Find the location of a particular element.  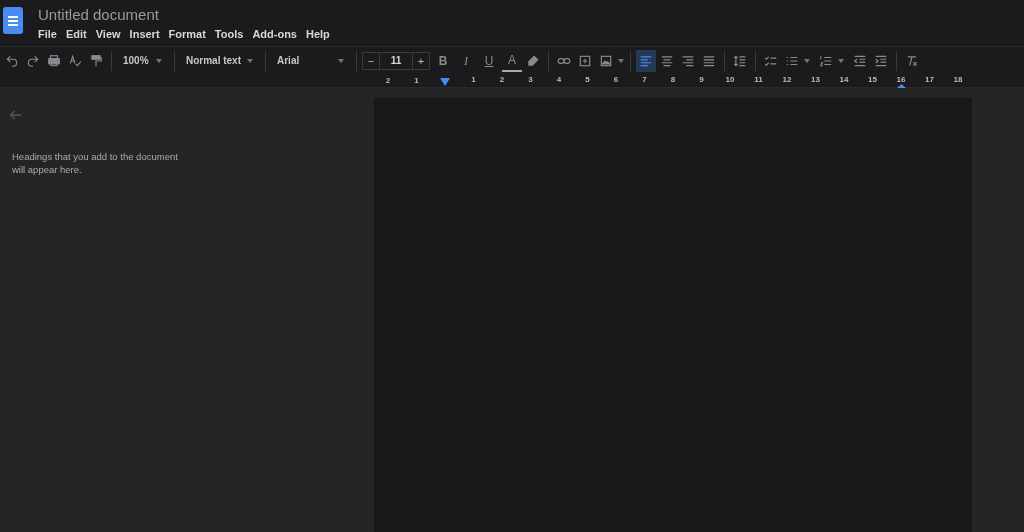

decrease-font-size-button: − is located at coordinates (371, 60).